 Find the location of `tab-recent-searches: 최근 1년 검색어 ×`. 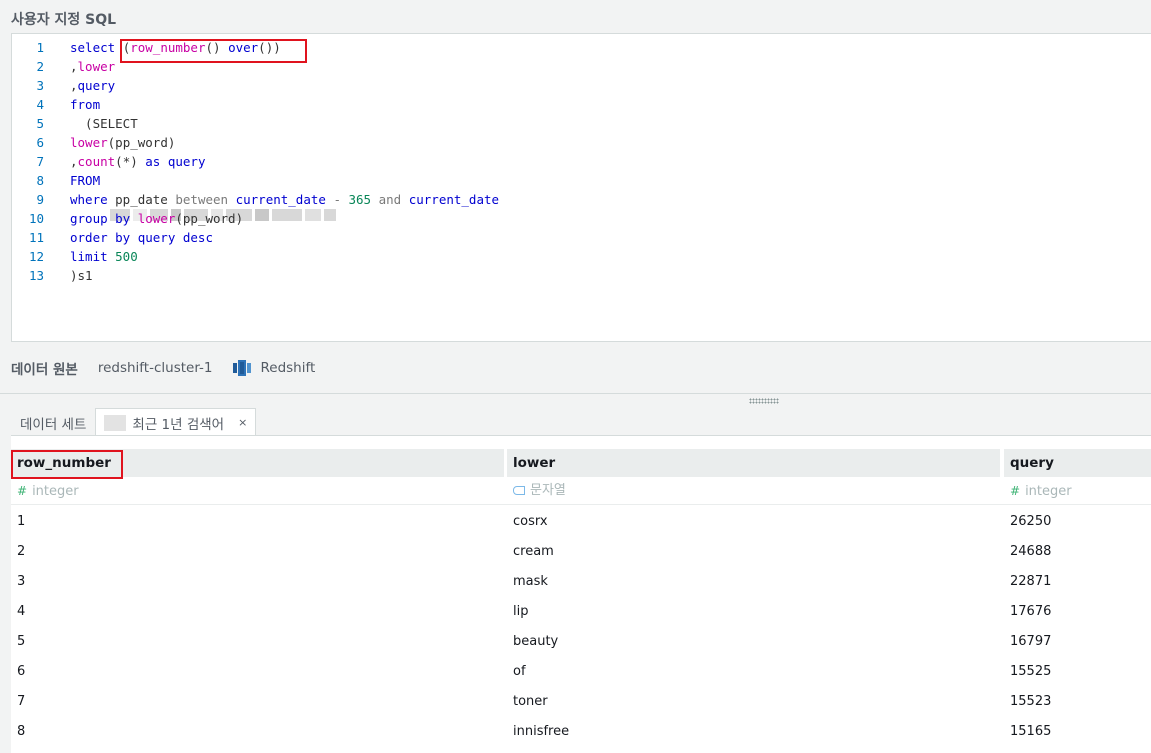

tab-recent-searches: 최근 1년 검색어 × is located at coordinates (176, 422).